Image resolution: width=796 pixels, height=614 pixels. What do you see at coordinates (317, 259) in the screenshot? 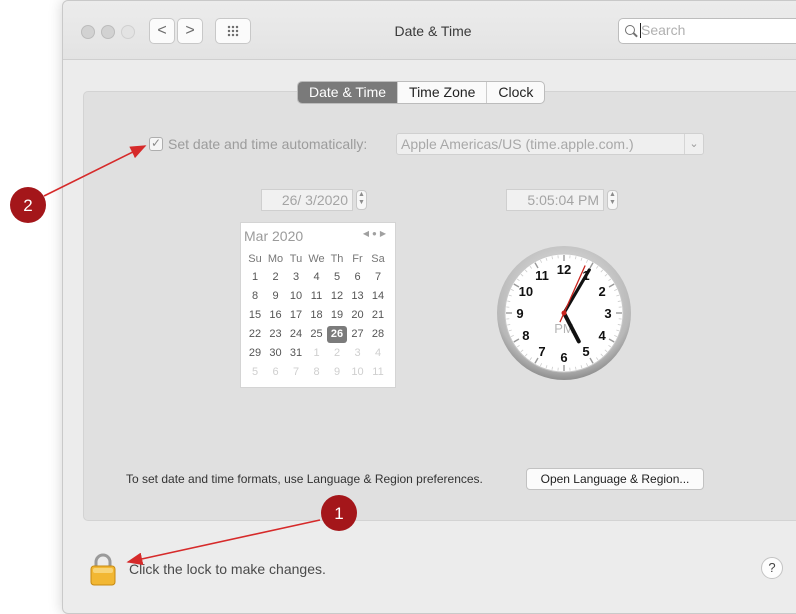
I see `weekday-label: We` at bounding box center [317, 259].